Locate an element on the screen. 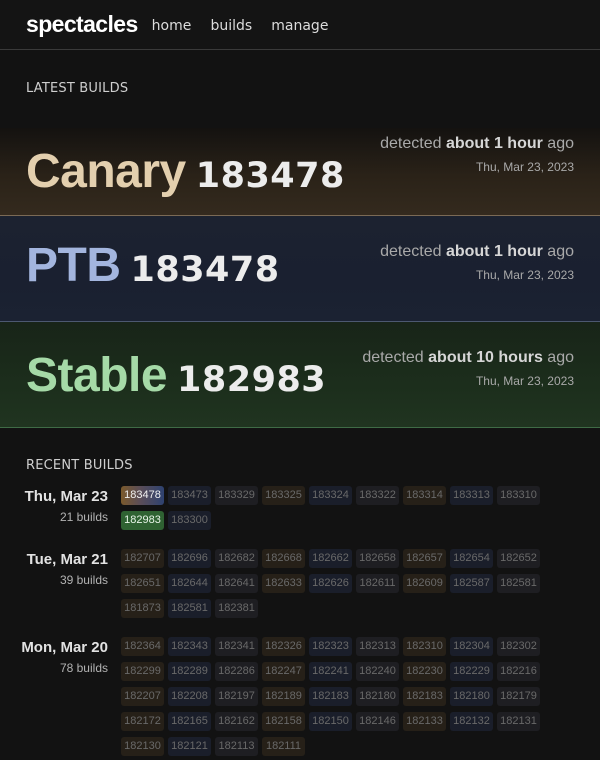 The width and height of the screenshot is (600, 760). build-chip: 183329 is located at coordinates (236, 495).